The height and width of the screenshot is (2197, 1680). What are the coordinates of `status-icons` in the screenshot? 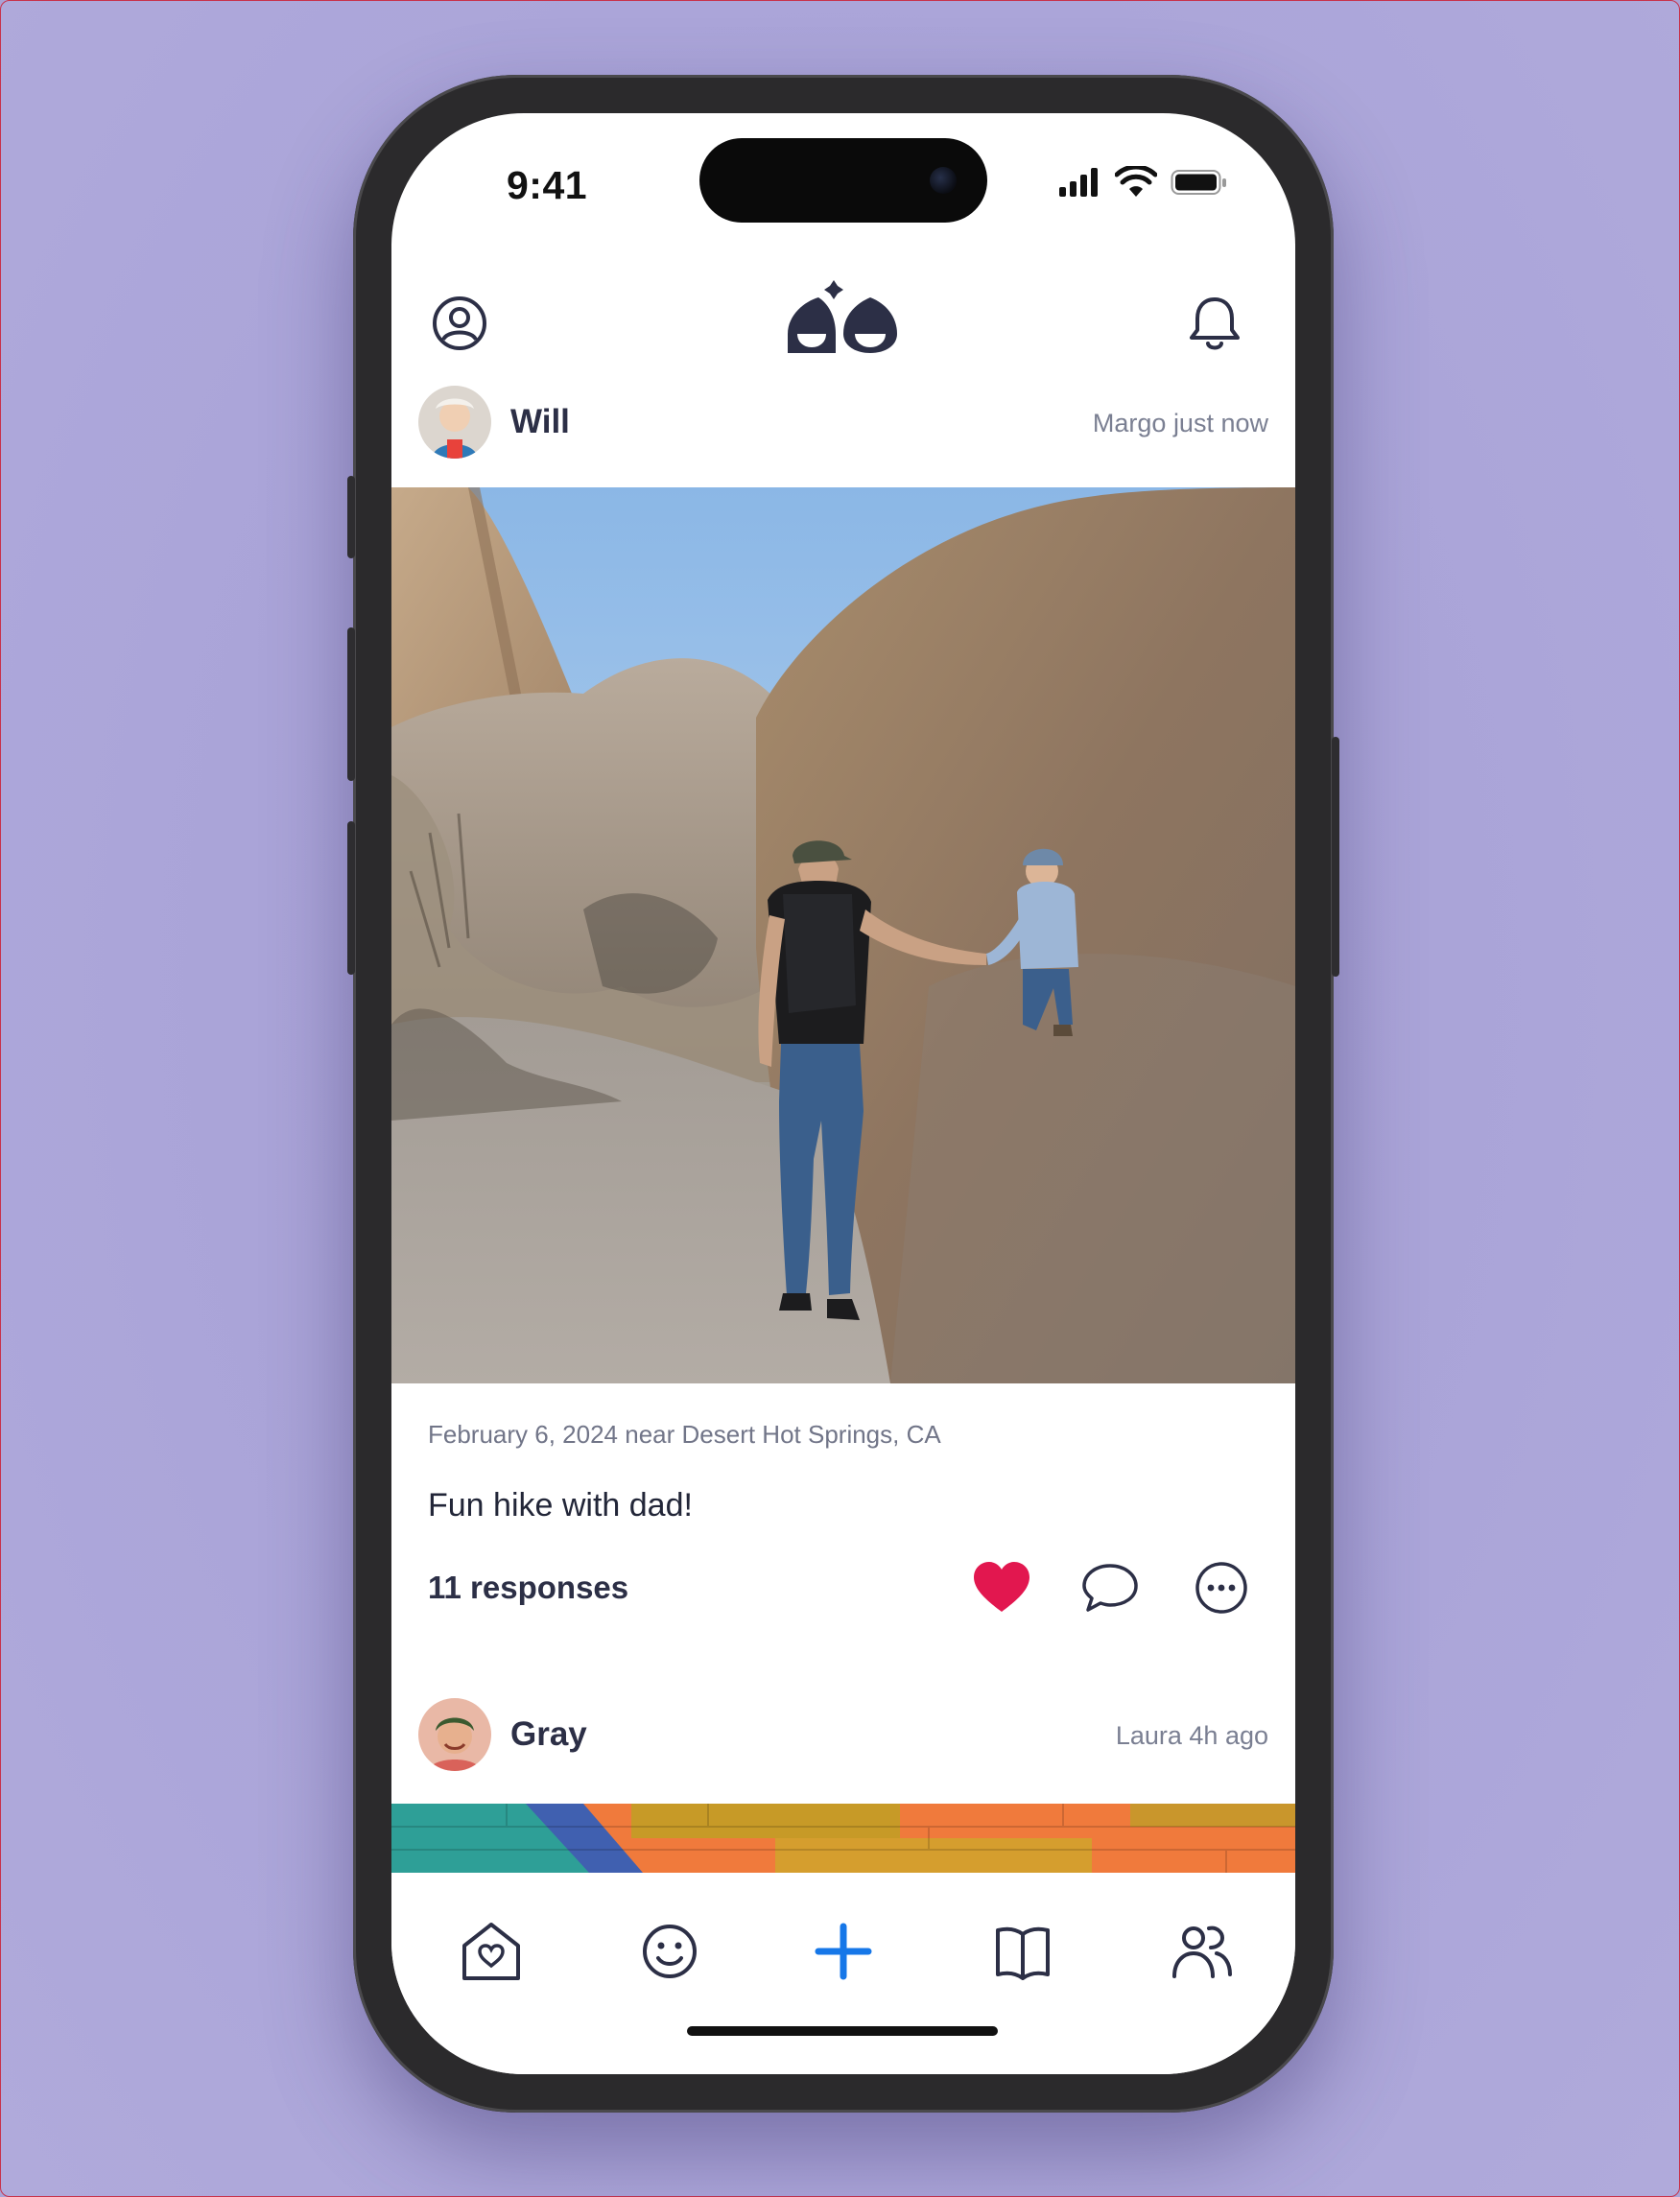 It's located at (1143, 182).